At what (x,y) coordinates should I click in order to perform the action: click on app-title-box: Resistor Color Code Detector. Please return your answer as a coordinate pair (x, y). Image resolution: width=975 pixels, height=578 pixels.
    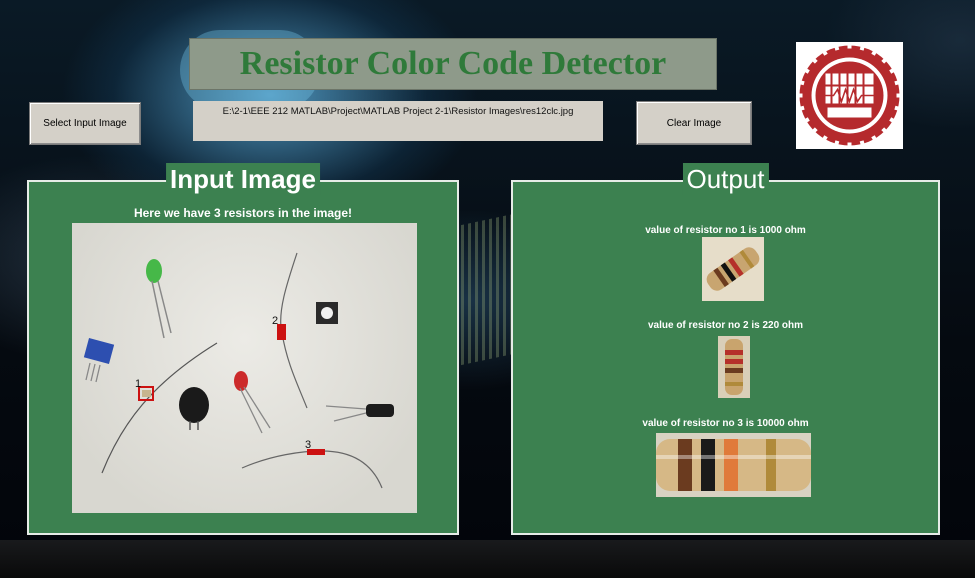
    Looking at the image, I should click on (453, 64).